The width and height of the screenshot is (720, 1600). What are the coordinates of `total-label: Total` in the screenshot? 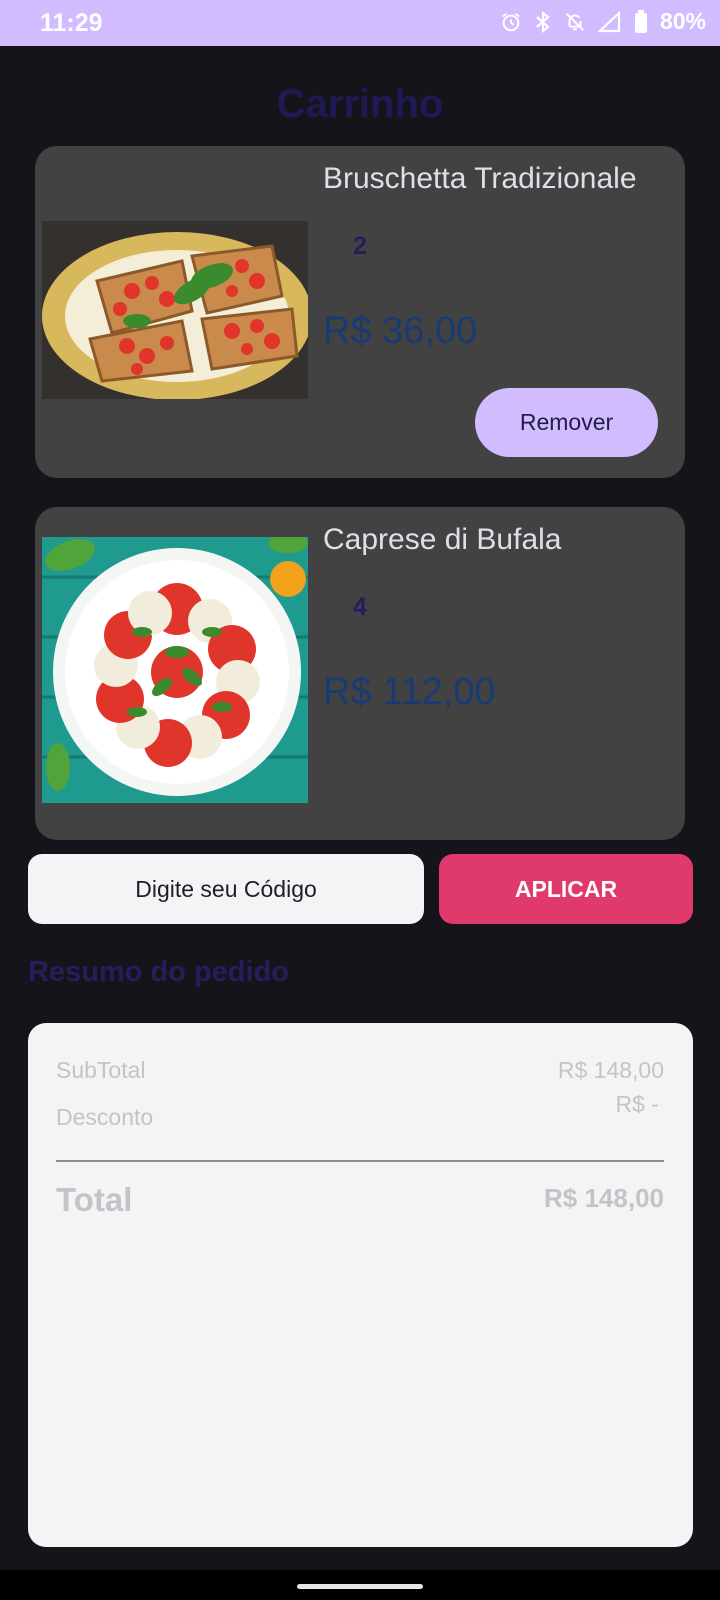 It's located at (94, 1199).